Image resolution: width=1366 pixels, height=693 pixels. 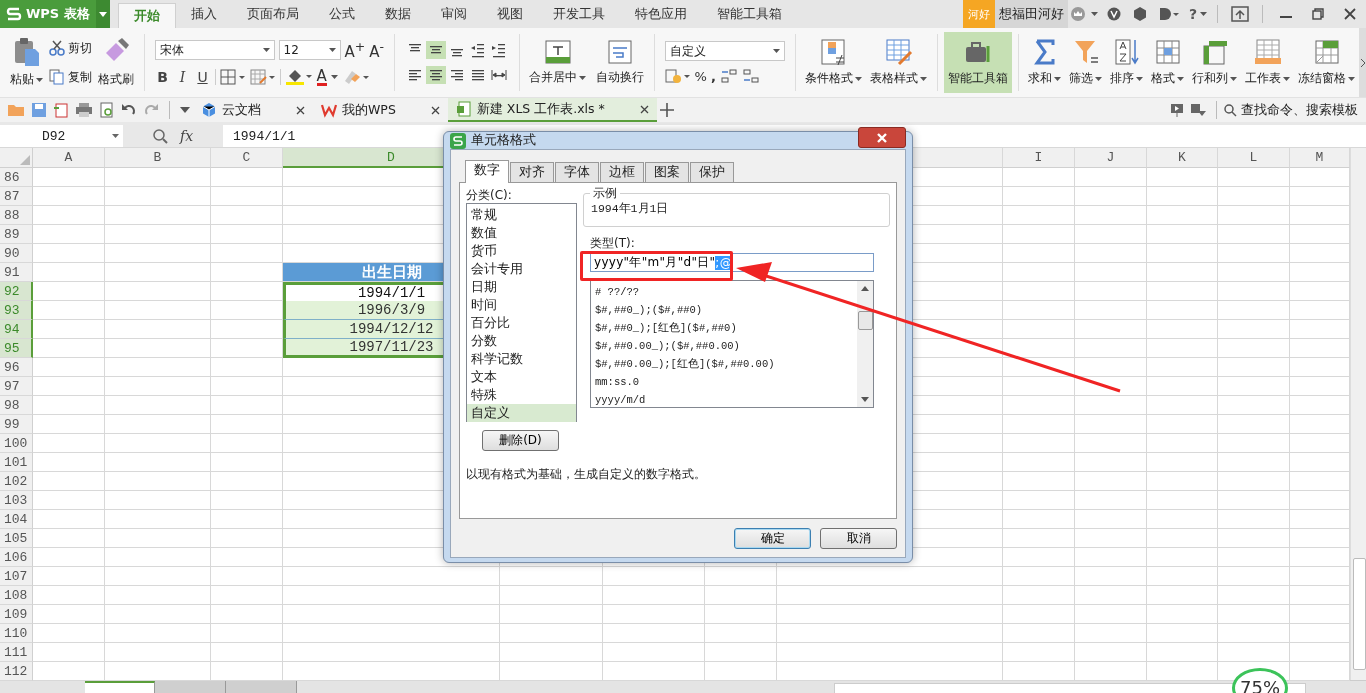 I want to click on row-header: 97, so click(x=16, y=386).